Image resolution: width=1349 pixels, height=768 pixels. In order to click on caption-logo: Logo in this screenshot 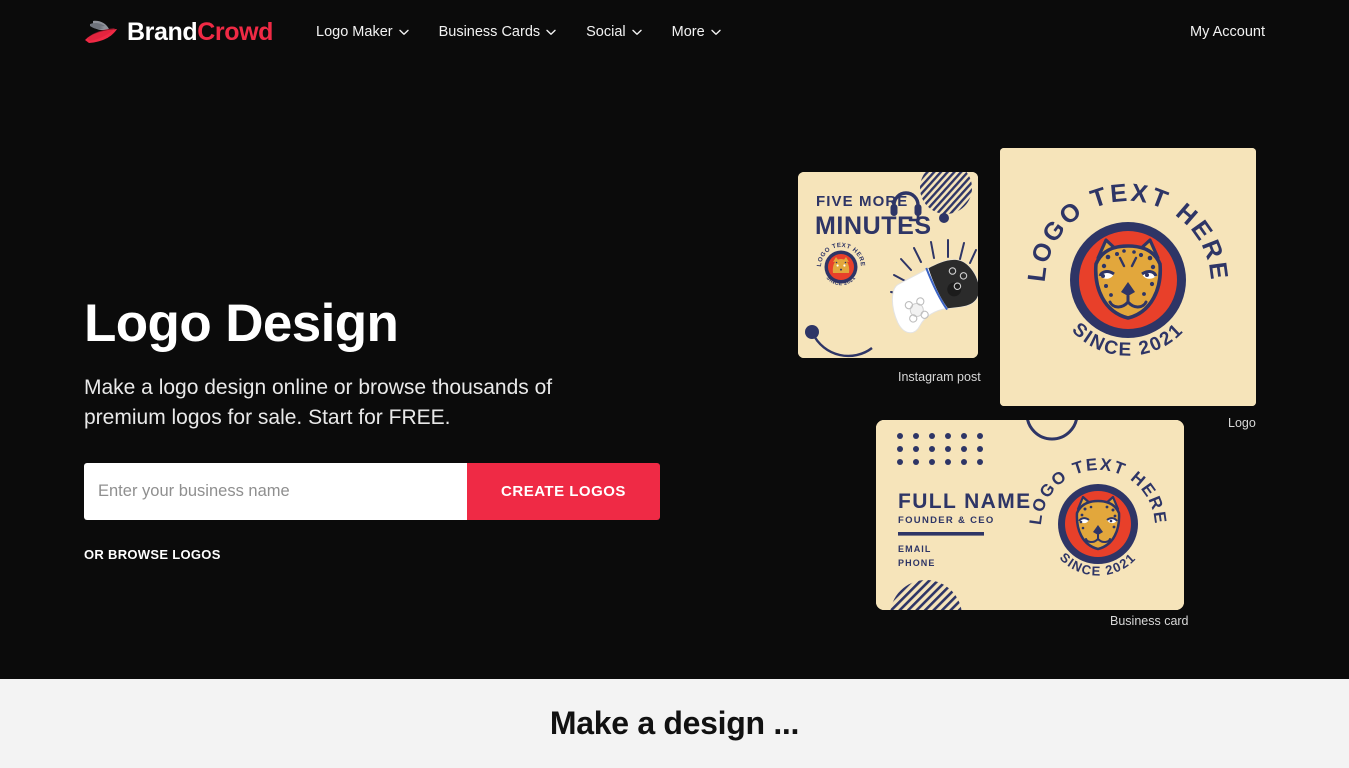, I will do `click(1242, 423)`.